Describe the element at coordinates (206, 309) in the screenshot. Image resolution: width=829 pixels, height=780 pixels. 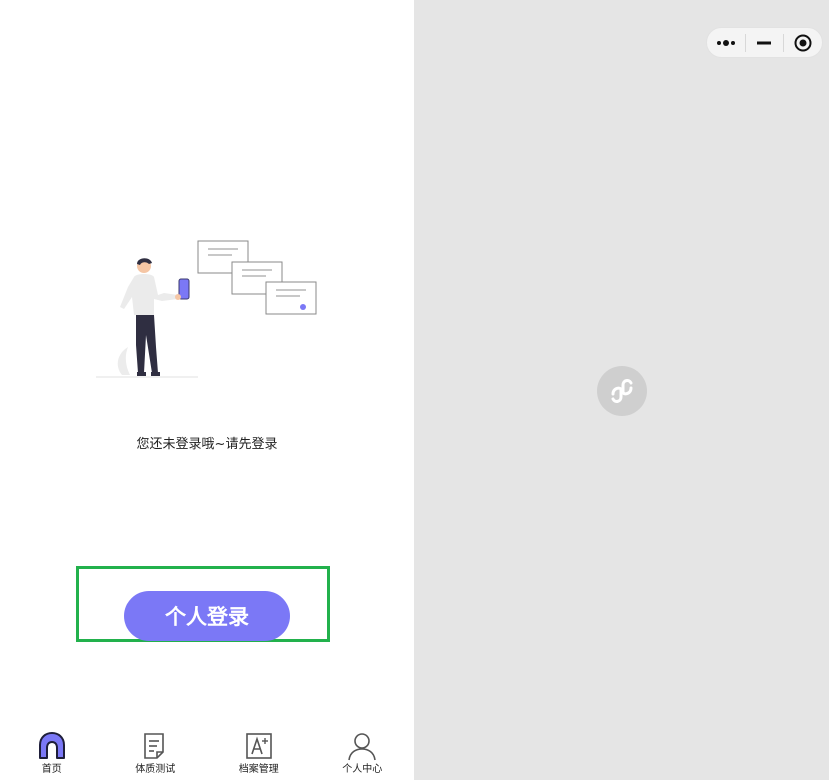
I see `empty-state-illustration` at that location.